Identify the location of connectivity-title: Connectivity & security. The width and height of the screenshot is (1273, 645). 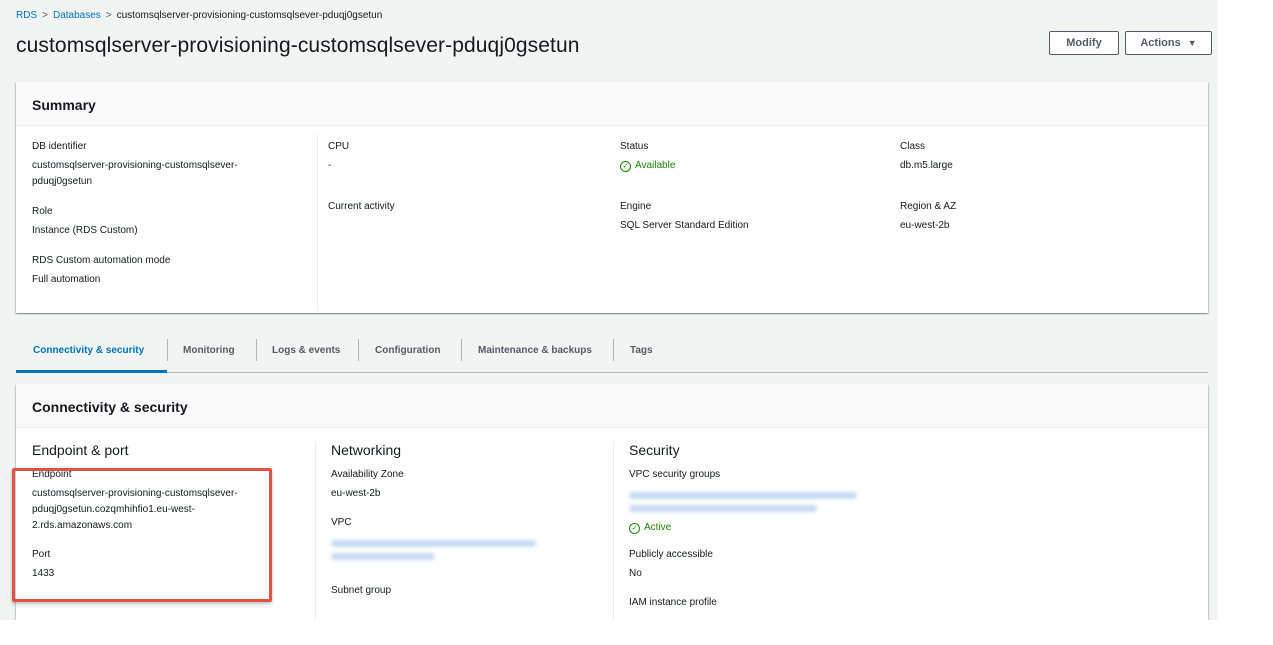
(612, 406).